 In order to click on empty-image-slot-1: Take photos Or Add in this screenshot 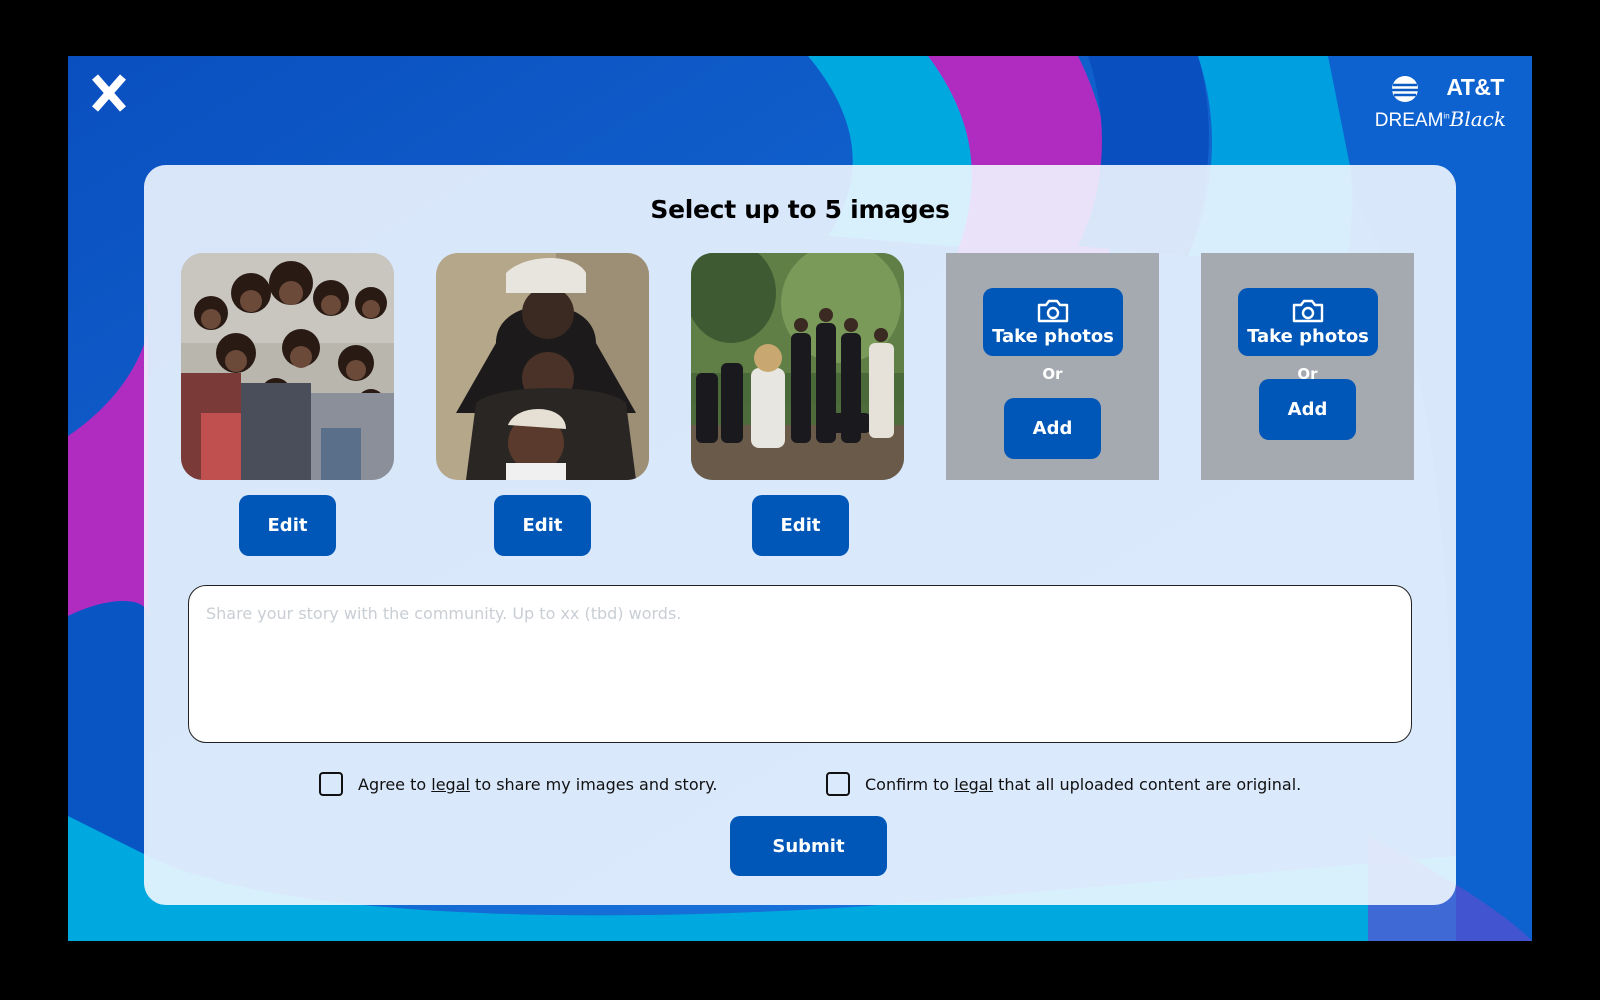, I will do `click(1052, 366)`.